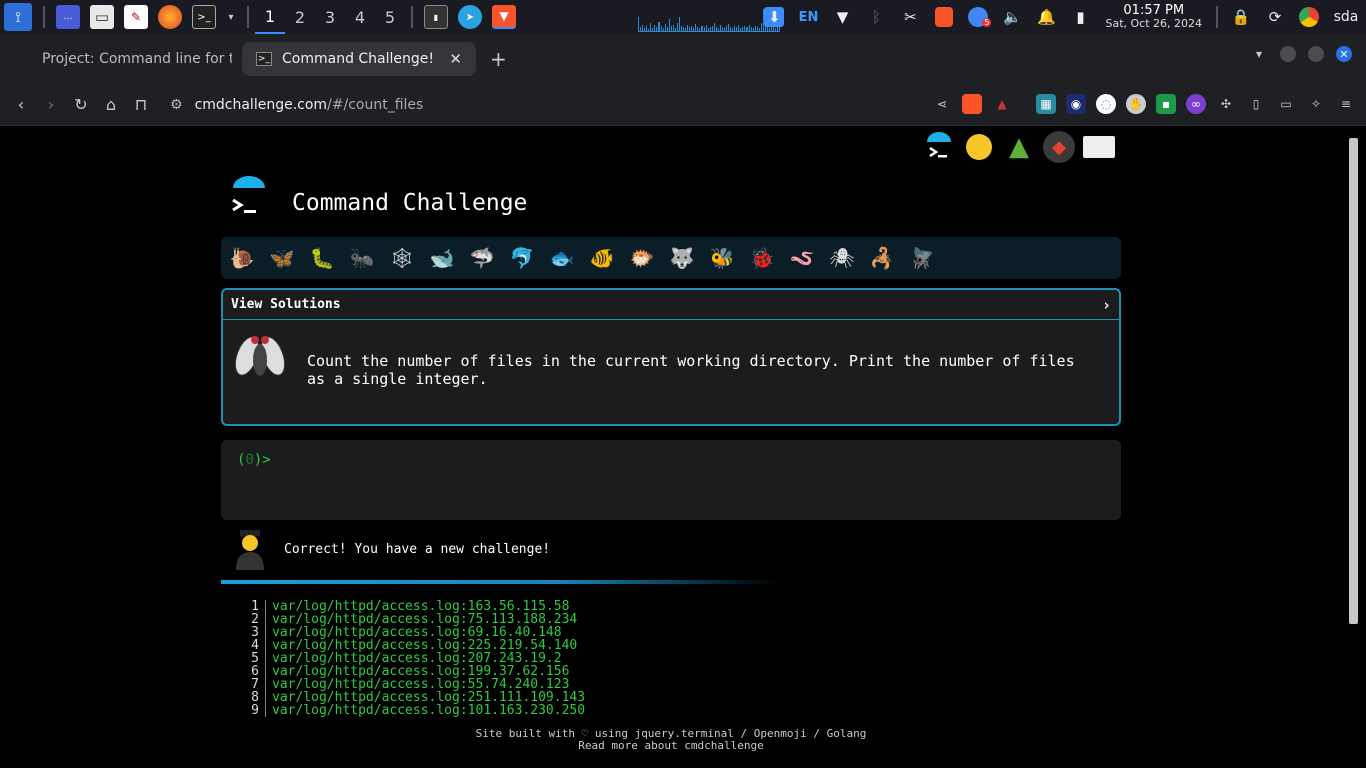 The image size is (1366, 768). Describe the element at coordinates (111, 104) in the screenshot. I see `home-icon: ⌂` at that location.